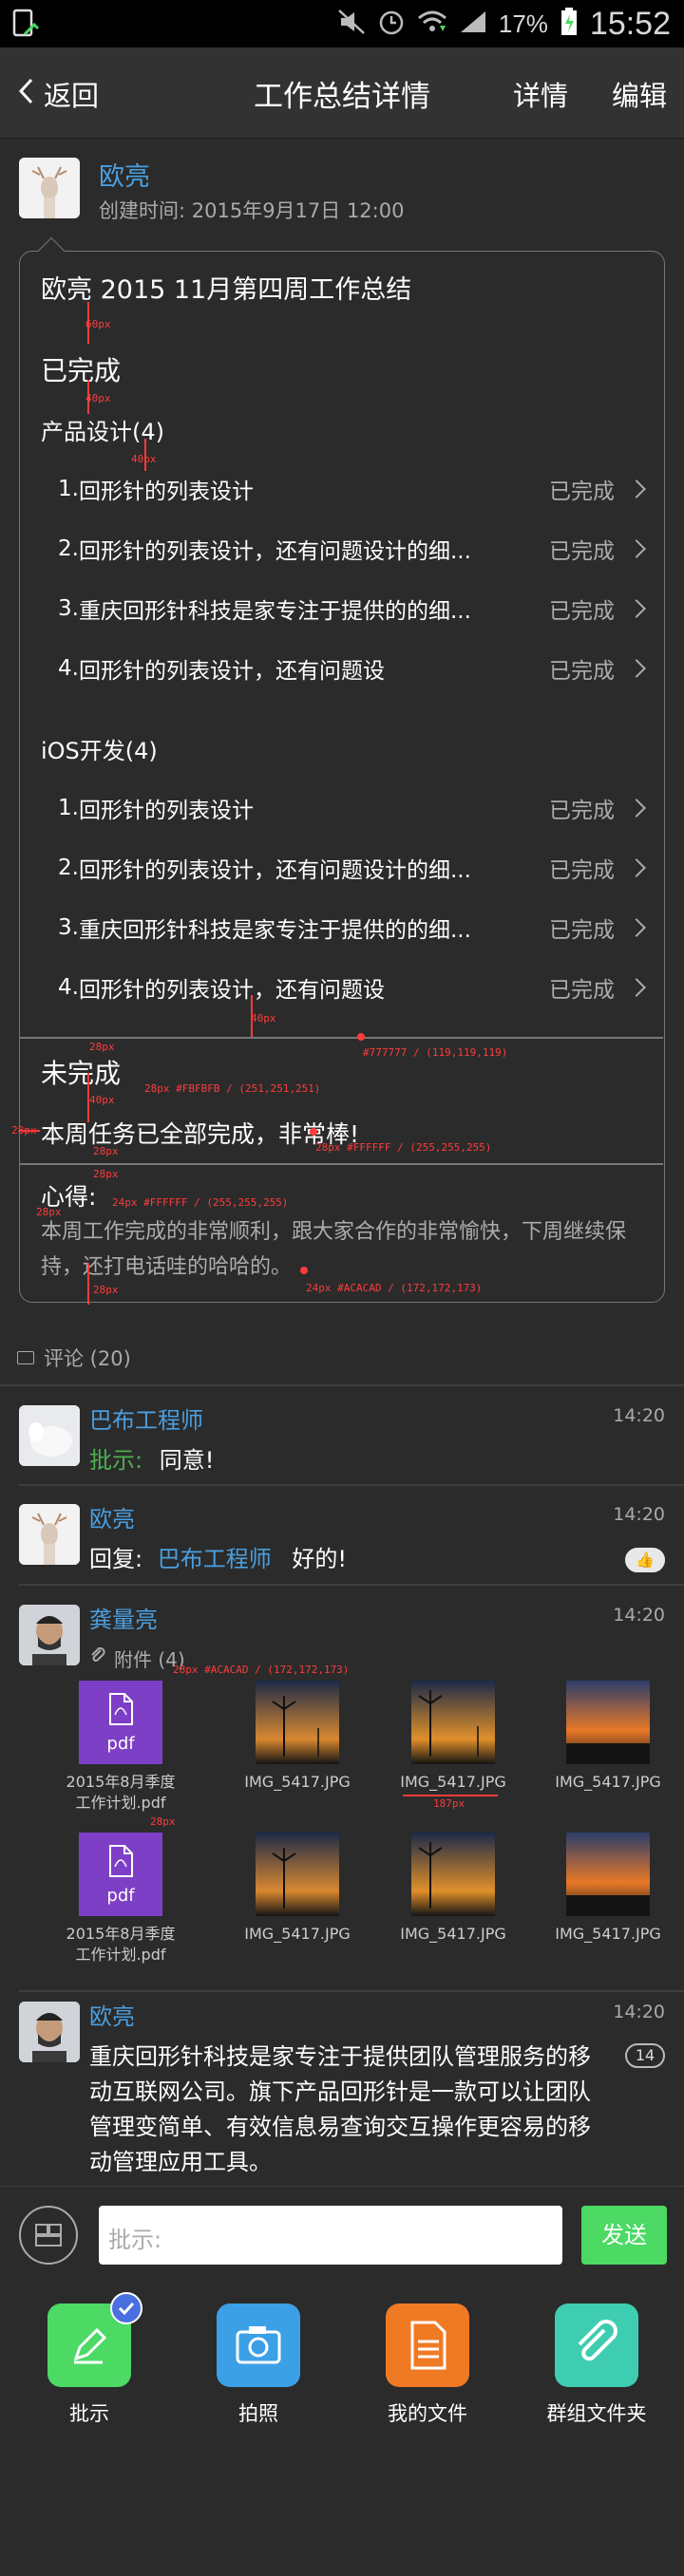  What do you see at coordinates (258, 2365) in the screenshot?
I see `camera-action: 拍照` at bounding box center [258, 2365].